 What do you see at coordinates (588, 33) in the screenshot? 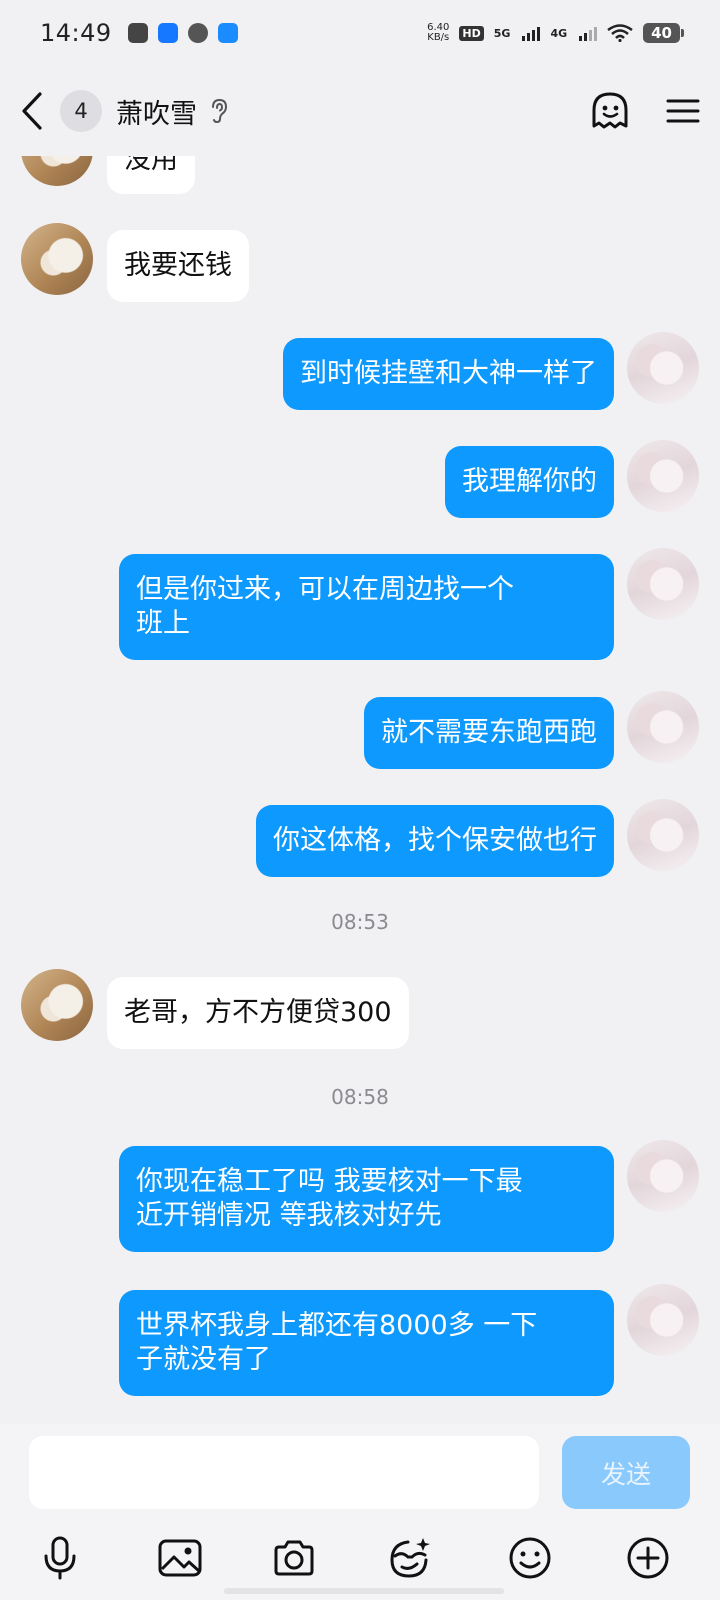
I see `signal2-icon` at bounding box center [588, 33].